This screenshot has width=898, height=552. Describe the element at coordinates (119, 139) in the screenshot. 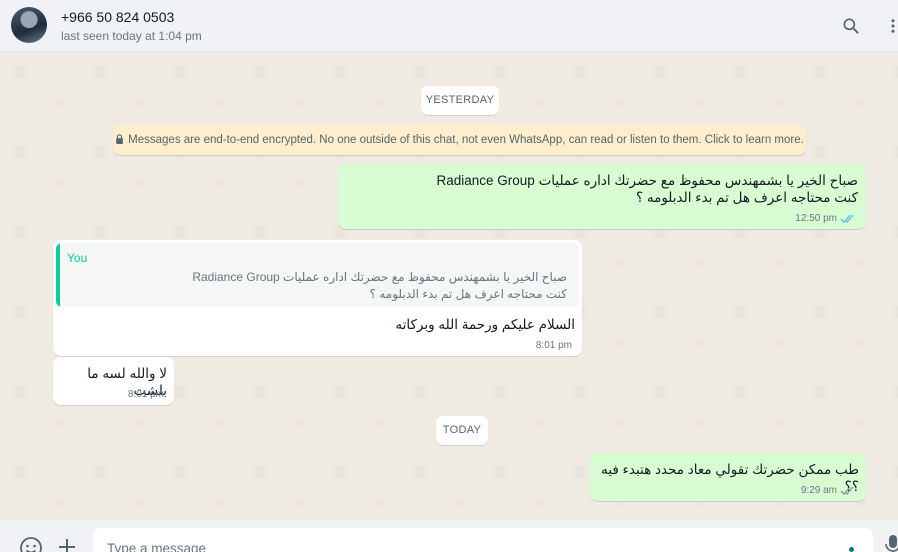

I see `lock-icon` at that location.